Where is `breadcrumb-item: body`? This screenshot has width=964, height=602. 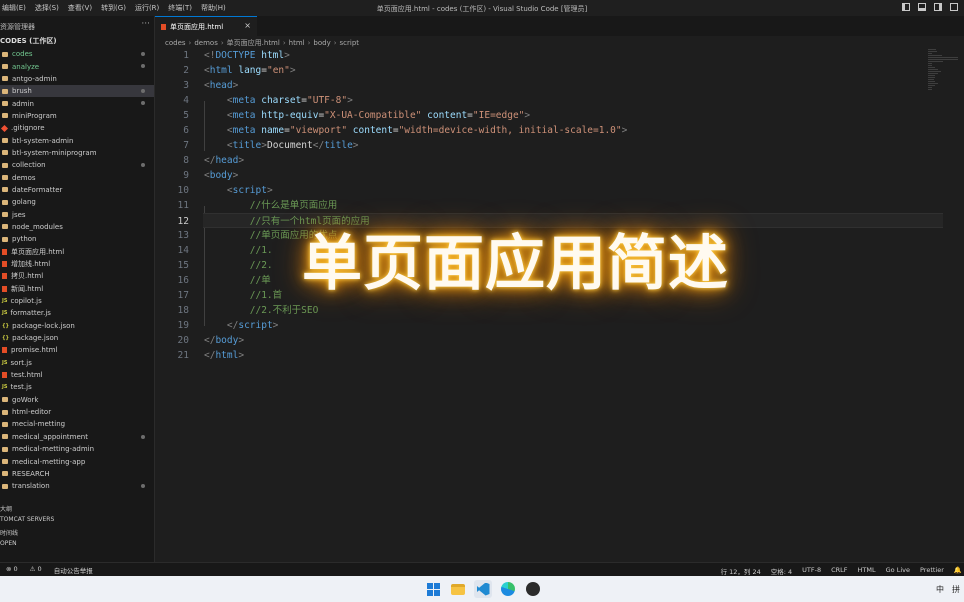
breadcrumb-item: body is located at coordinates (321, 43).